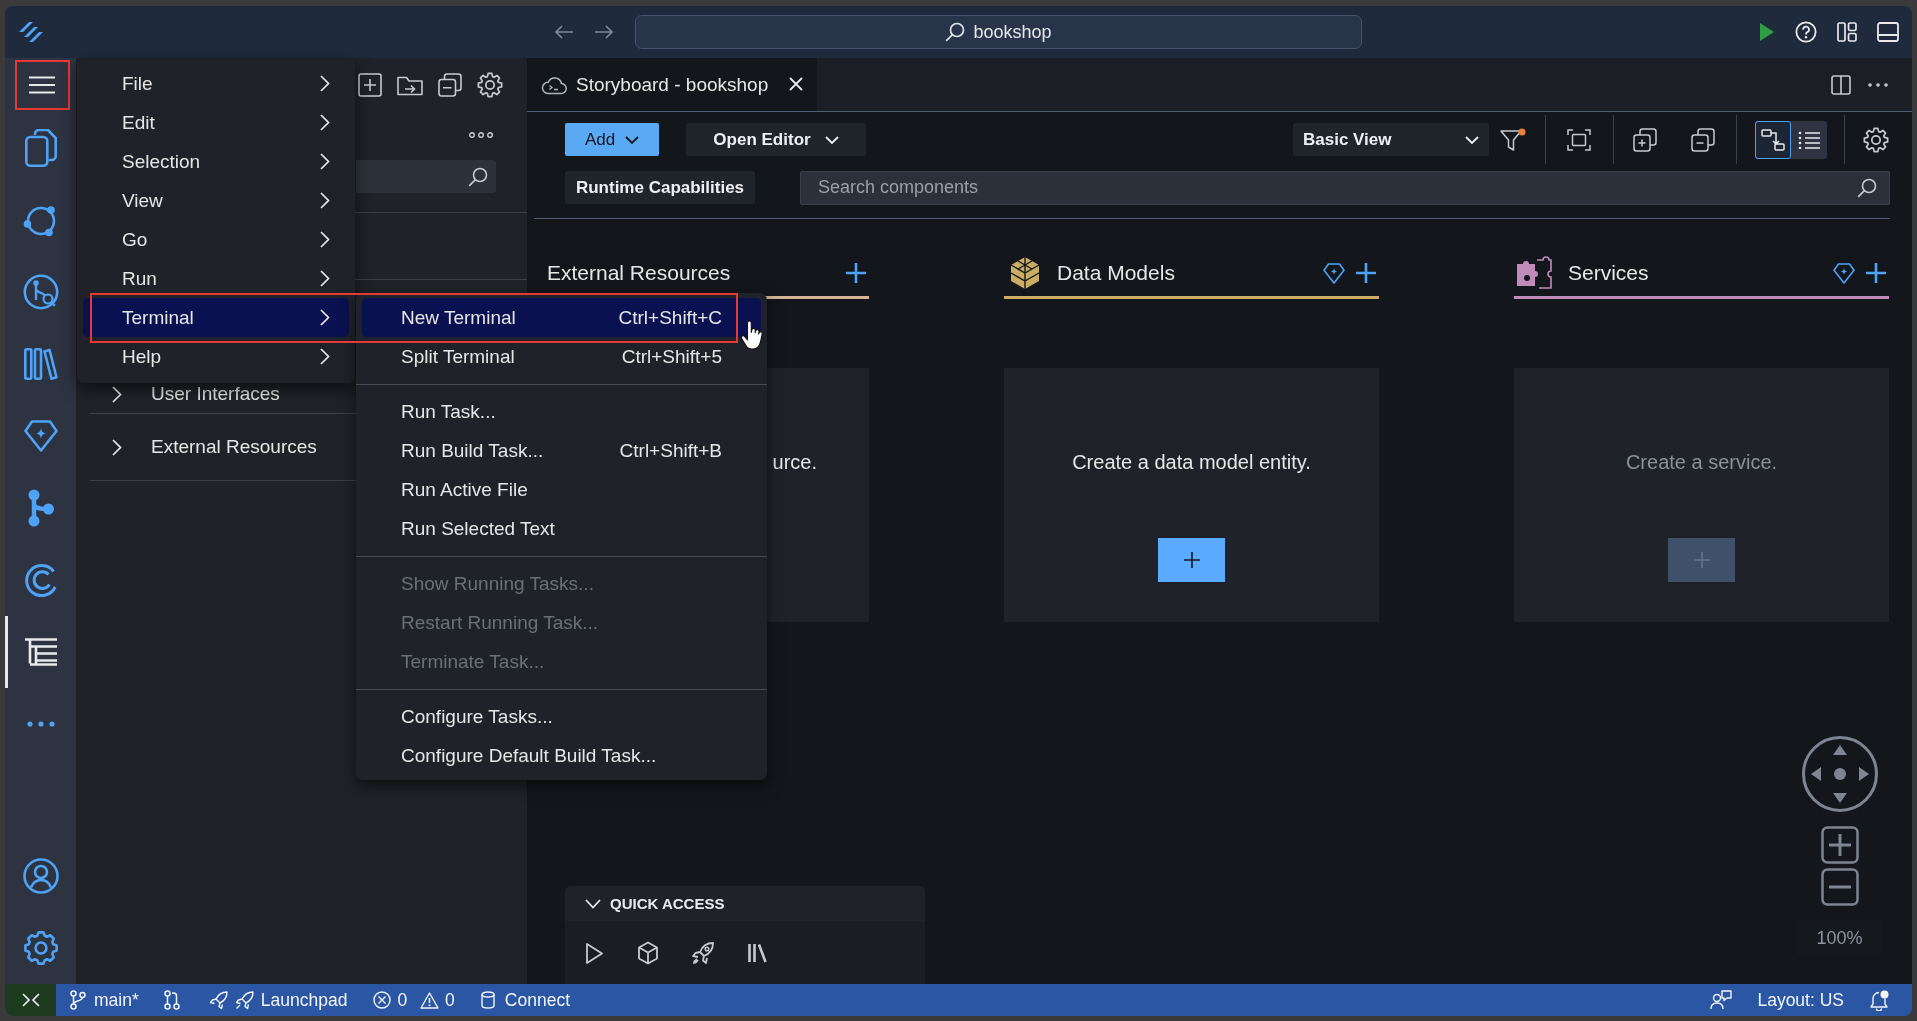 This screenshot has height=1021, width=1917. What do you see at coordinates (278, 1000) in the screenshot?
I see `launchpad-button: Launchpad` at bounding box center [278, 1000].